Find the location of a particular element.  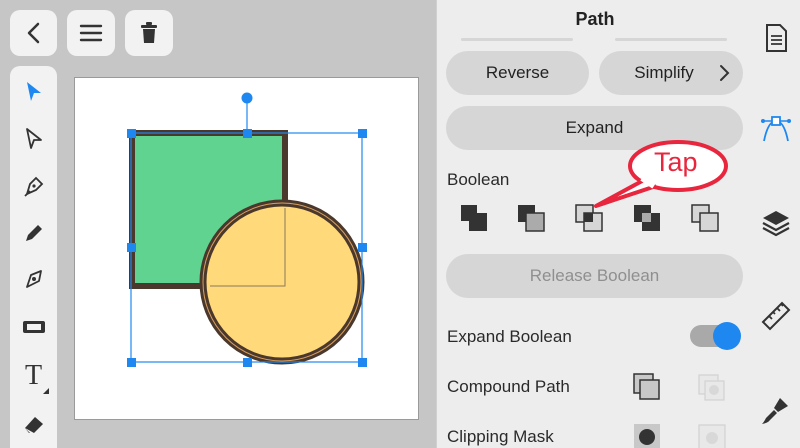

simplify-button: Simplify is located at coordinates (671, 73).